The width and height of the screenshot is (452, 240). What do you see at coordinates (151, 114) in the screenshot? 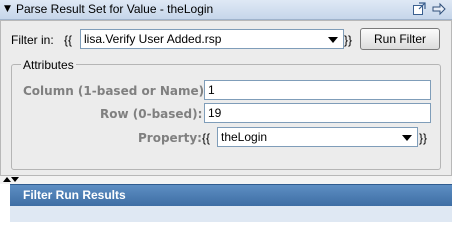
I see `row-label: Row (0-based):` at bounding box center [151, 114].